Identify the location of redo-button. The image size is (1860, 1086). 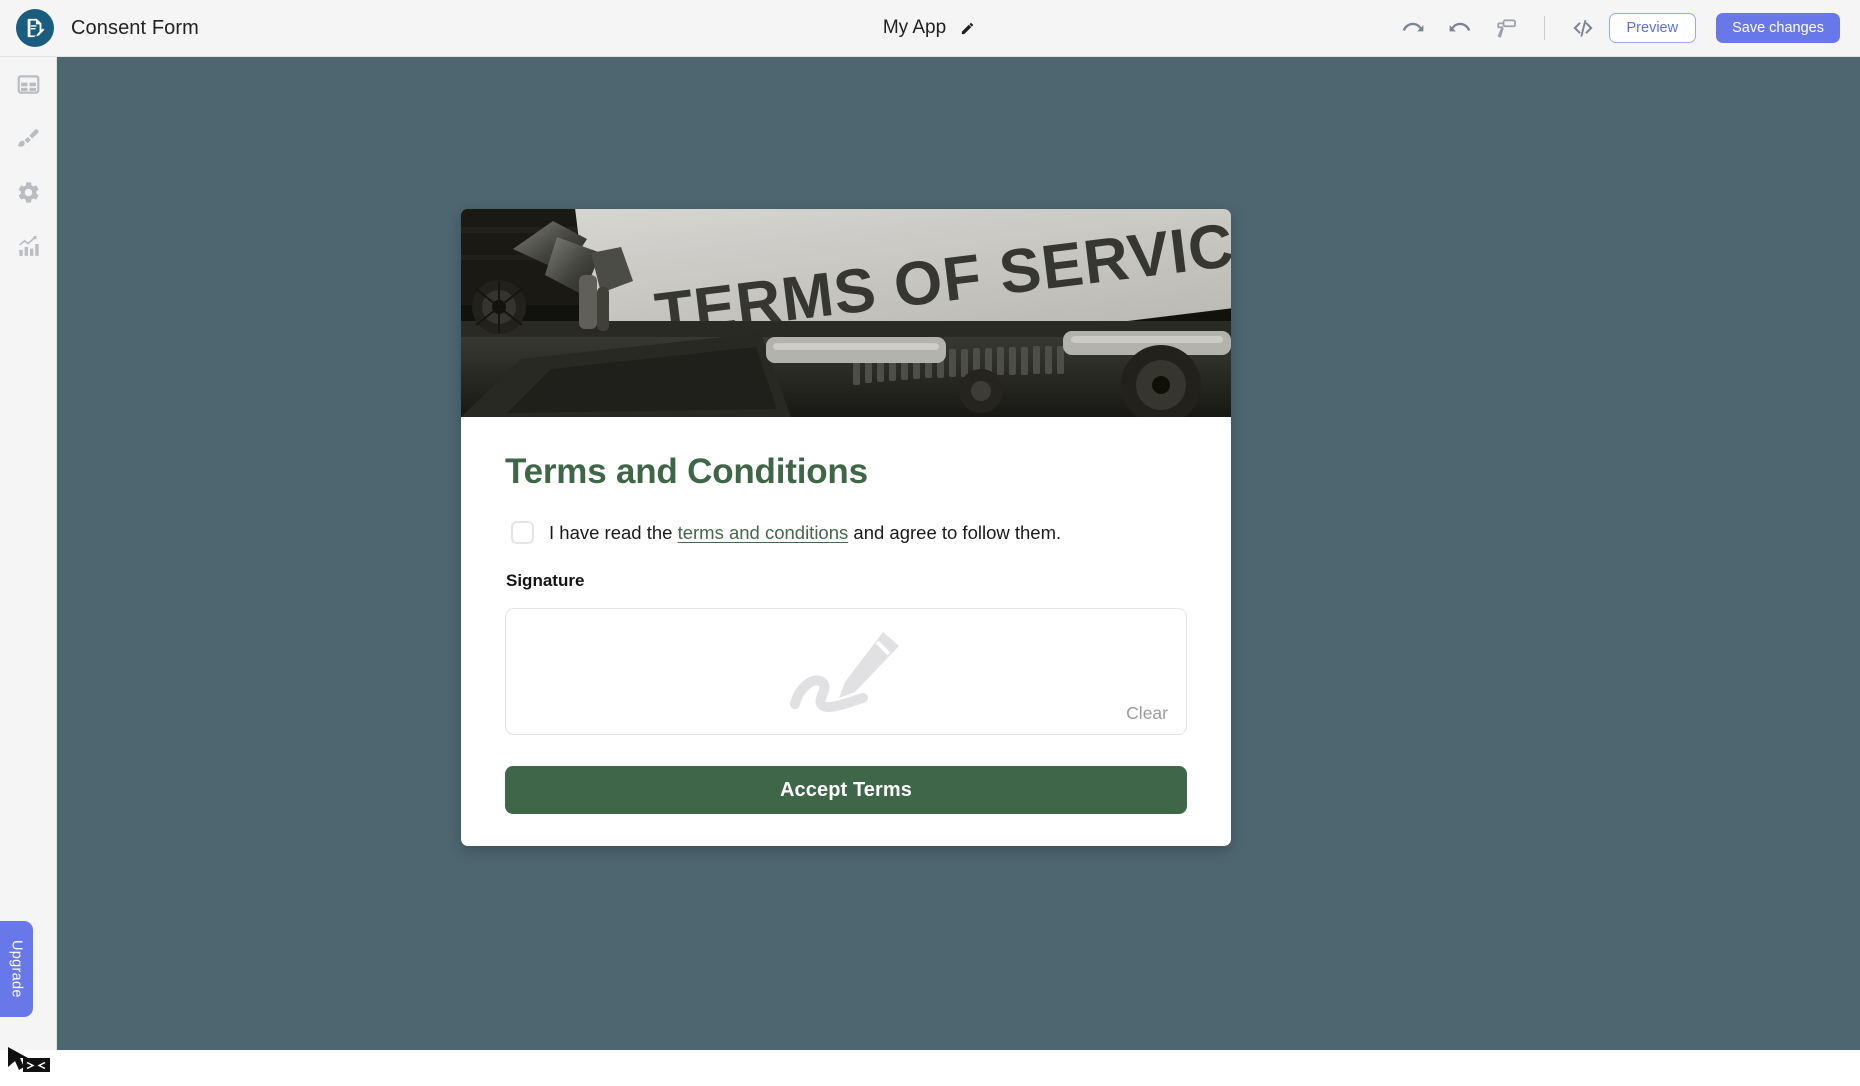
(1460, 28).